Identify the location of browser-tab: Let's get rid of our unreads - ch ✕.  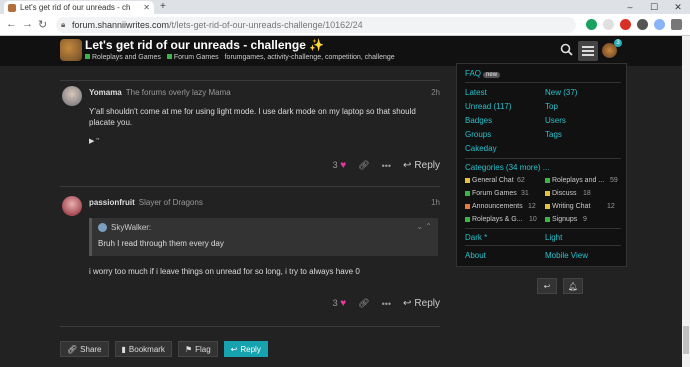
(79, 7).